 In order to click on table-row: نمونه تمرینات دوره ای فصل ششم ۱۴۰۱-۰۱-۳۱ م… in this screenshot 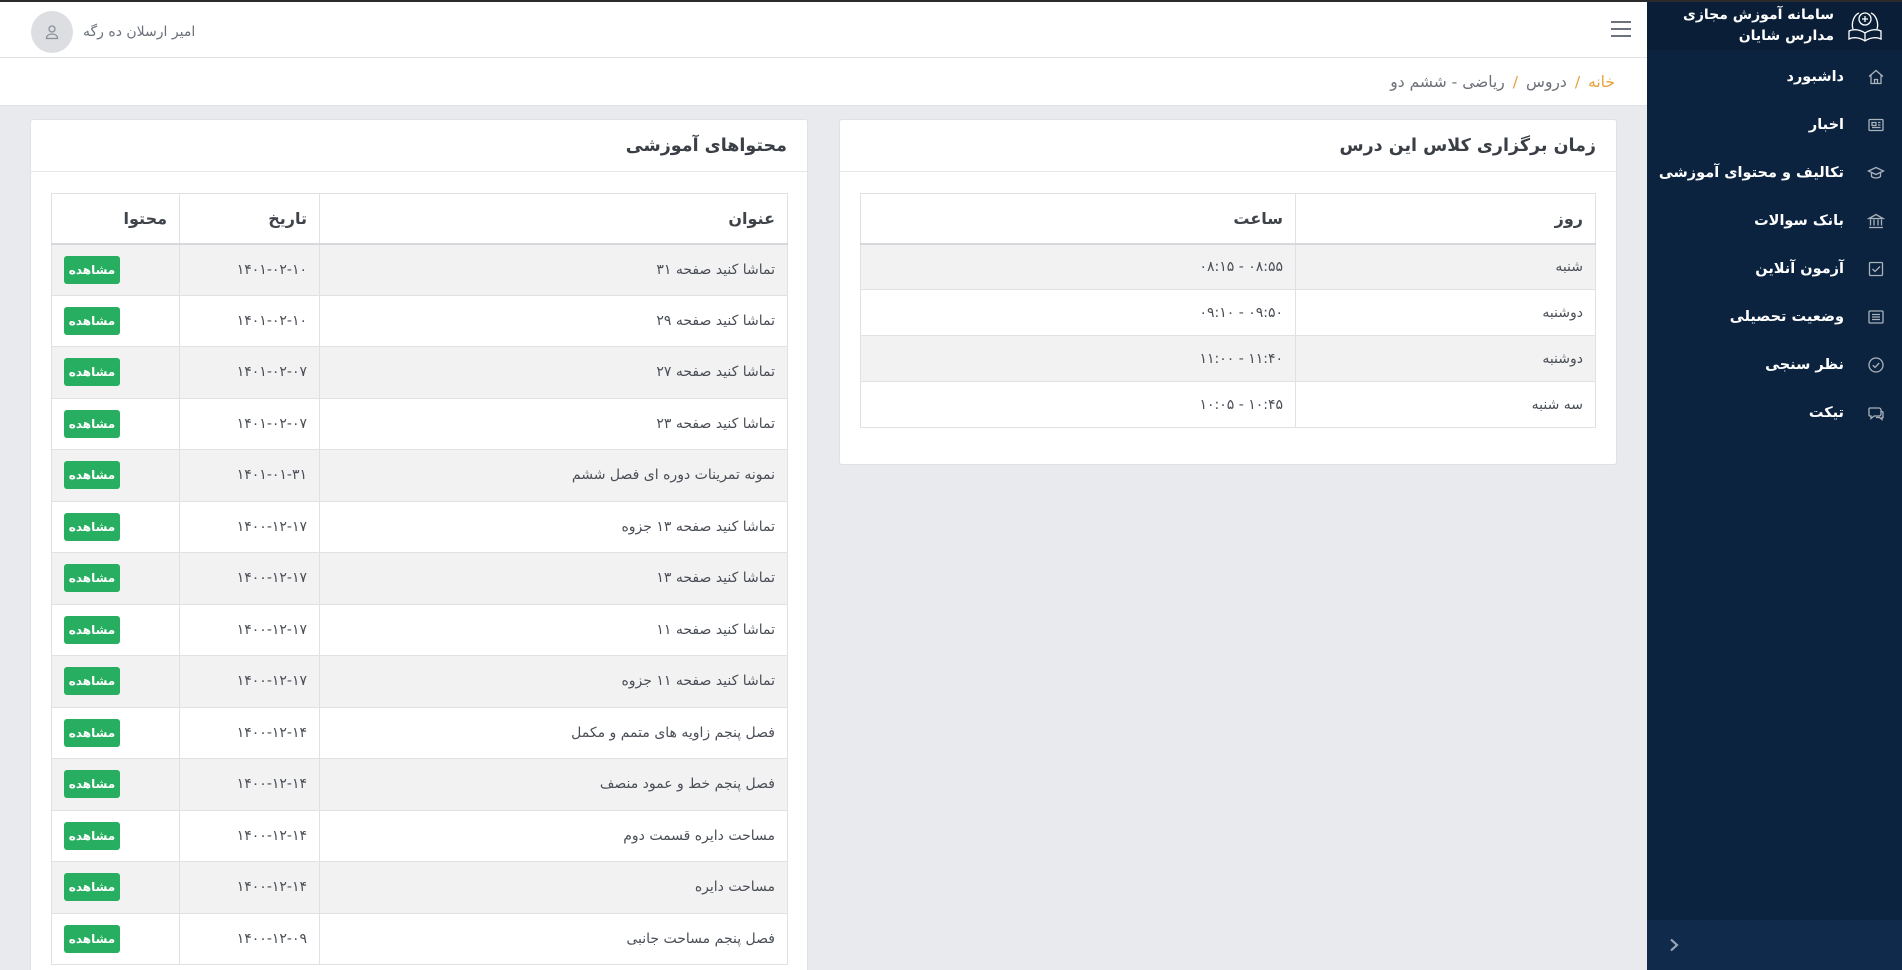, I will do `click(419, 475)`.